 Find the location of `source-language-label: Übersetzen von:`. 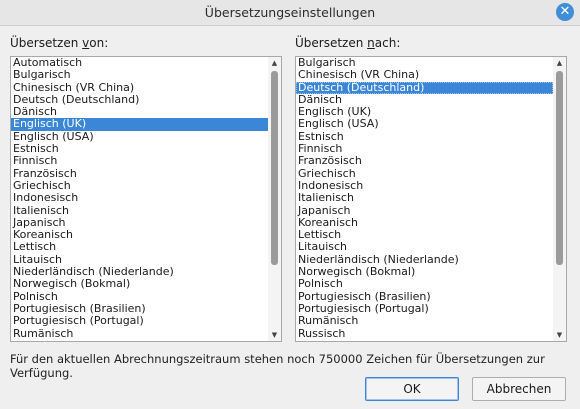

source-language-label: Übersetzen von: is located at coordinates (59, 43).